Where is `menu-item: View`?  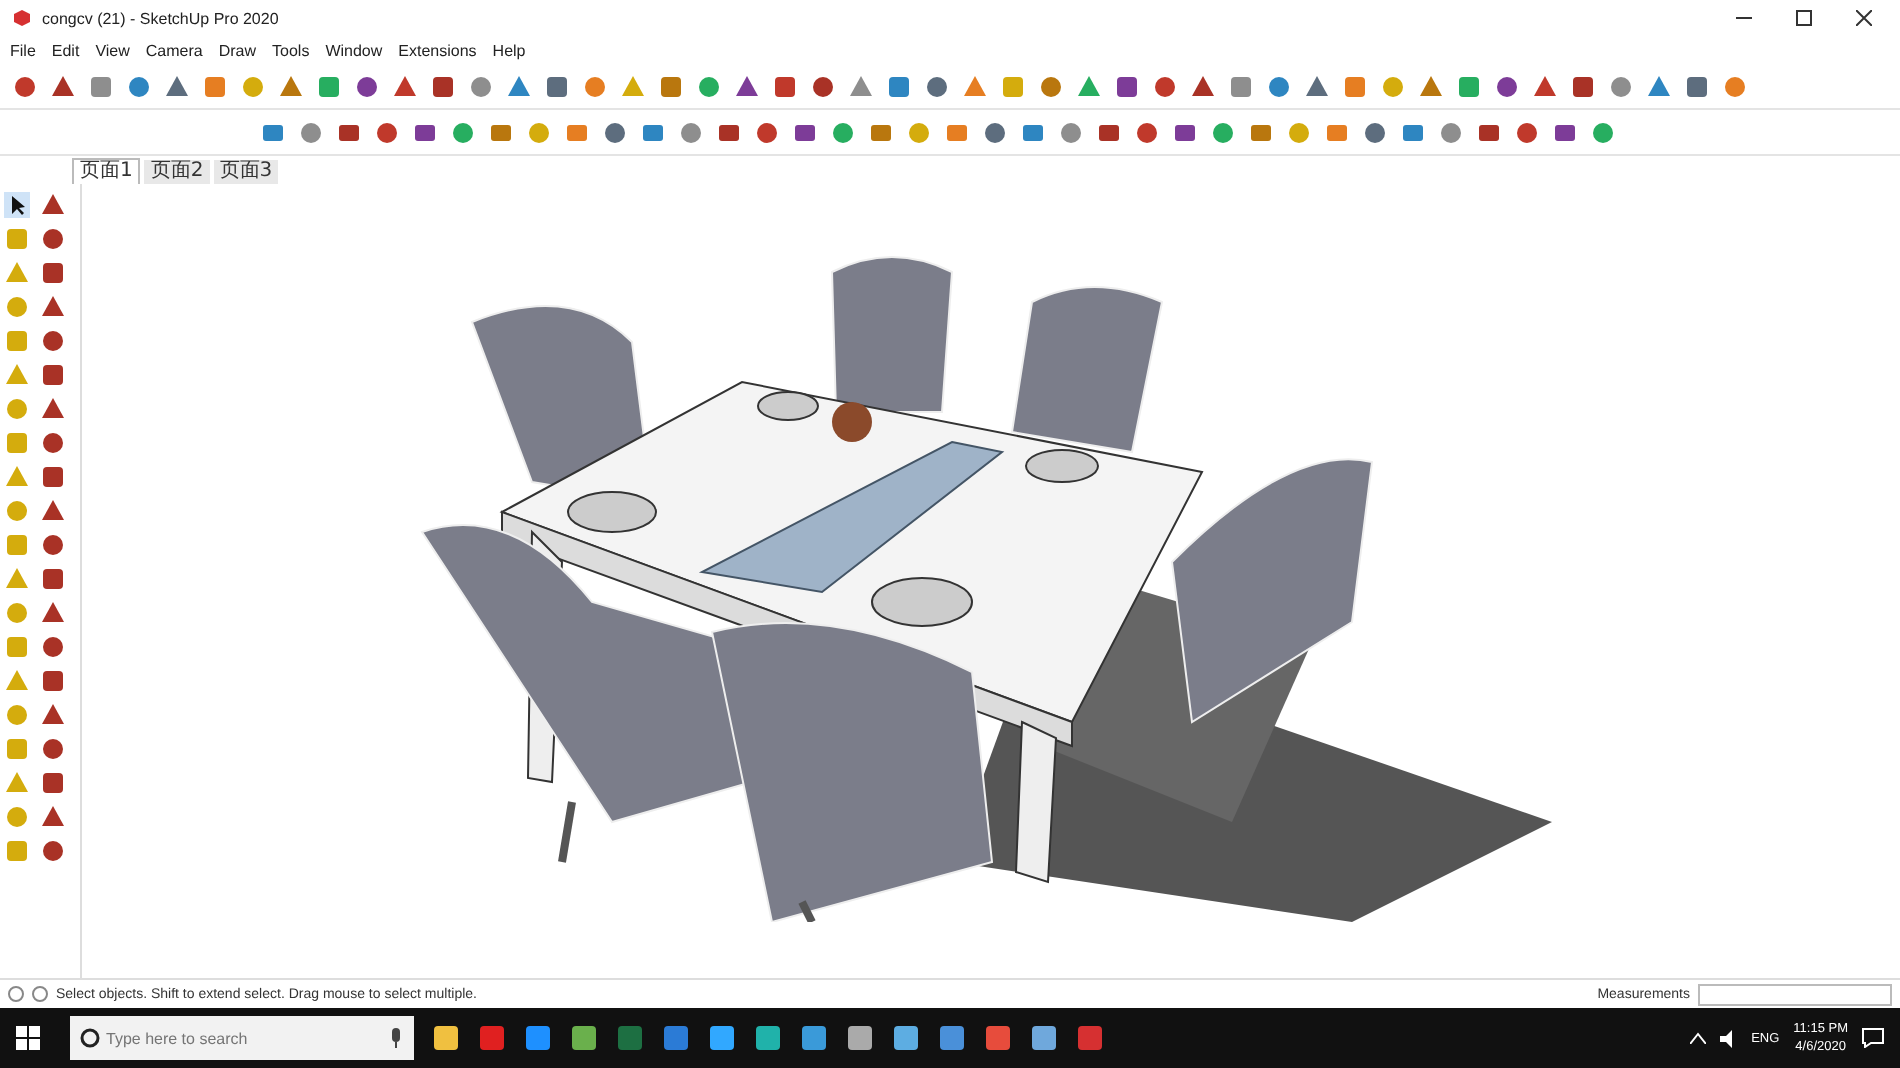
menu-item: View is located at coordinates (112, 50).